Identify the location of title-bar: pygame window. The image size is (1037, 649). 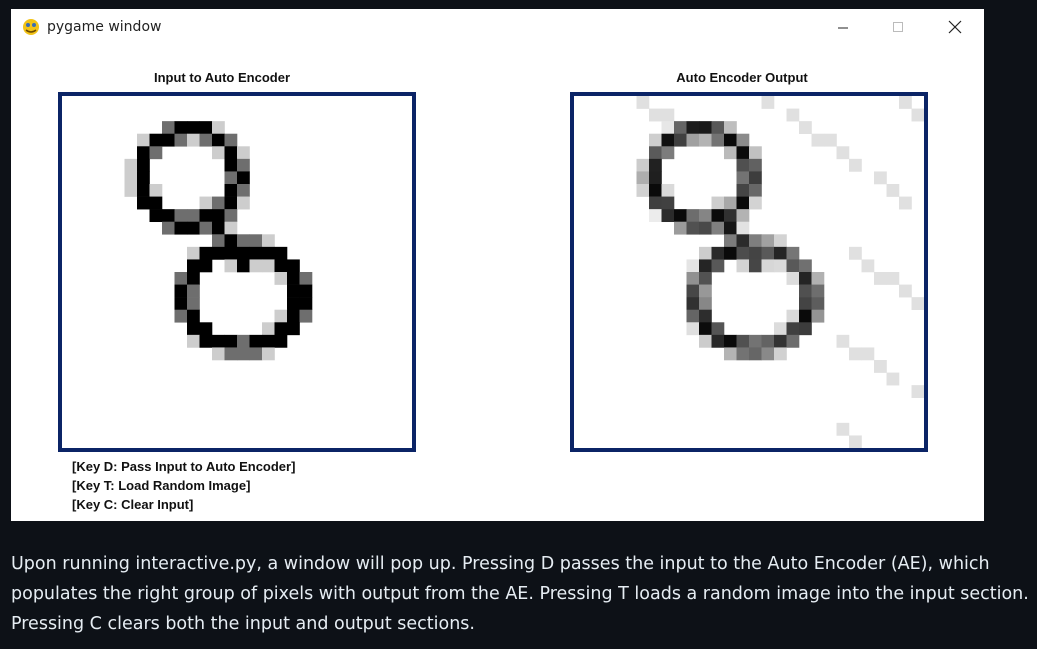
(497, 27).